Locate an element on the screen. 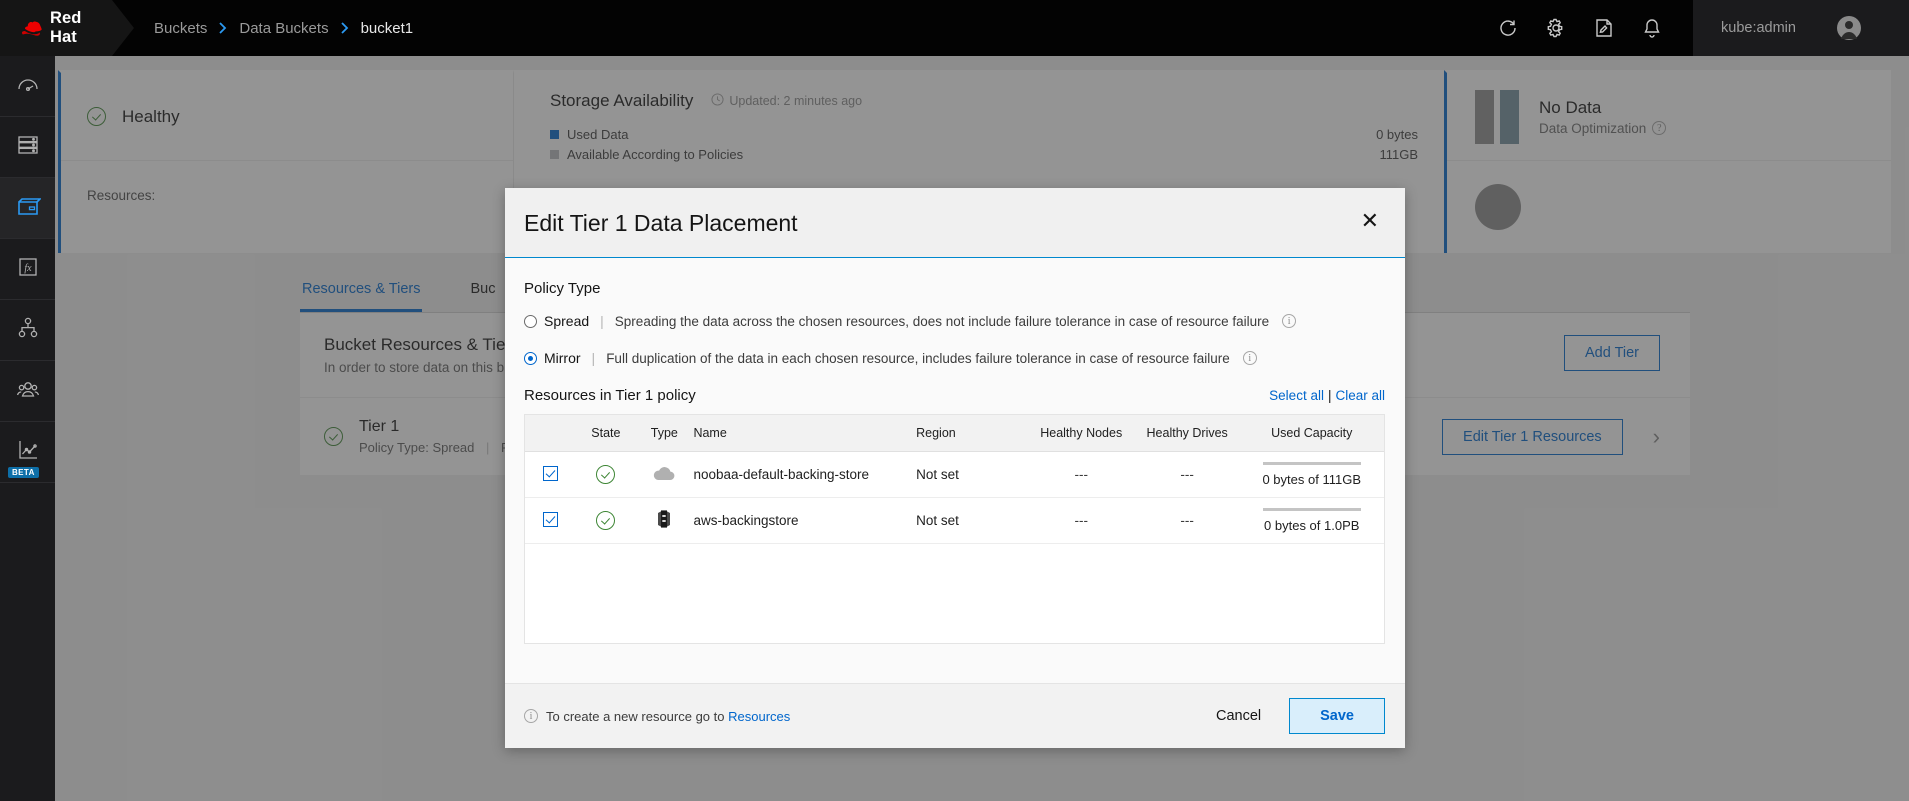 The height and width of the screenshot is (801, 1909). sidebar-item-buckets is located at coordinates (27, 208).